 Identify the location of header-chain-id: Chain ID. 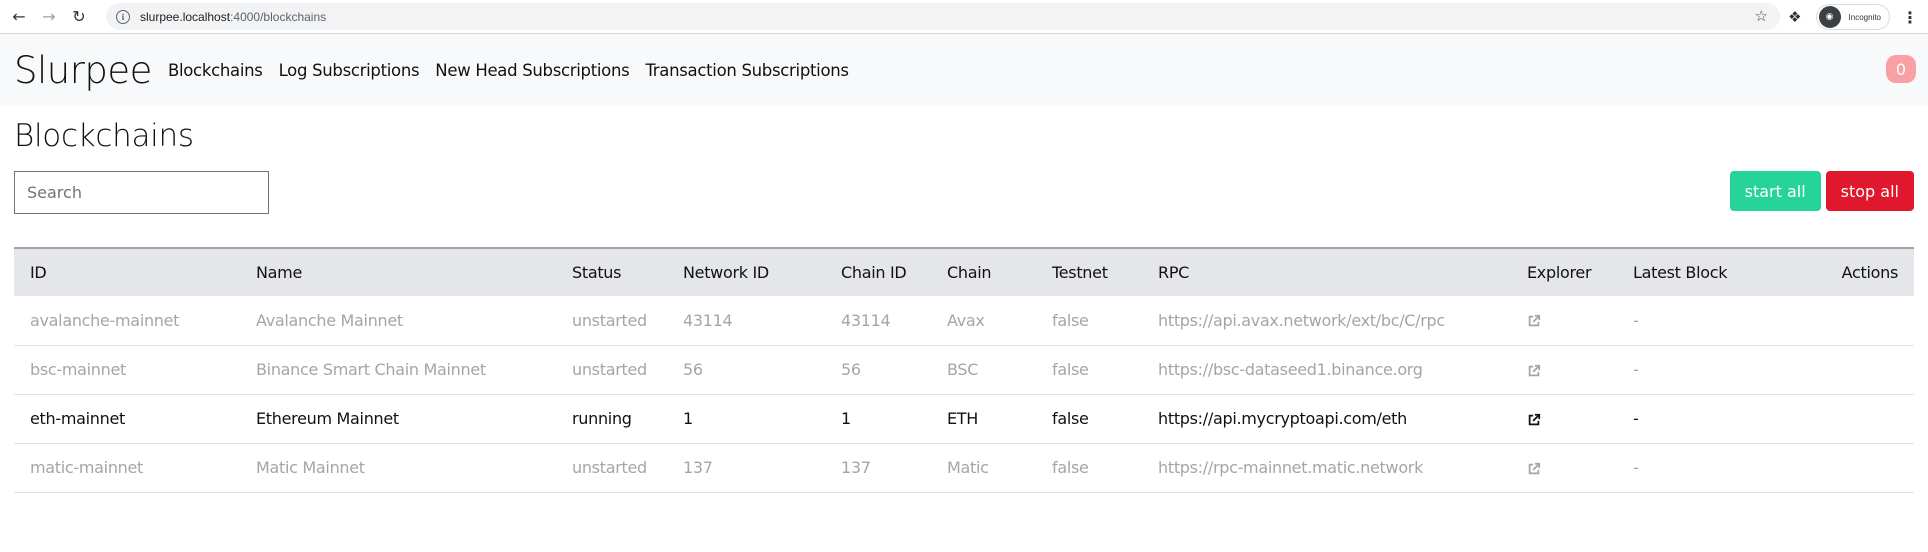
(878, 272).